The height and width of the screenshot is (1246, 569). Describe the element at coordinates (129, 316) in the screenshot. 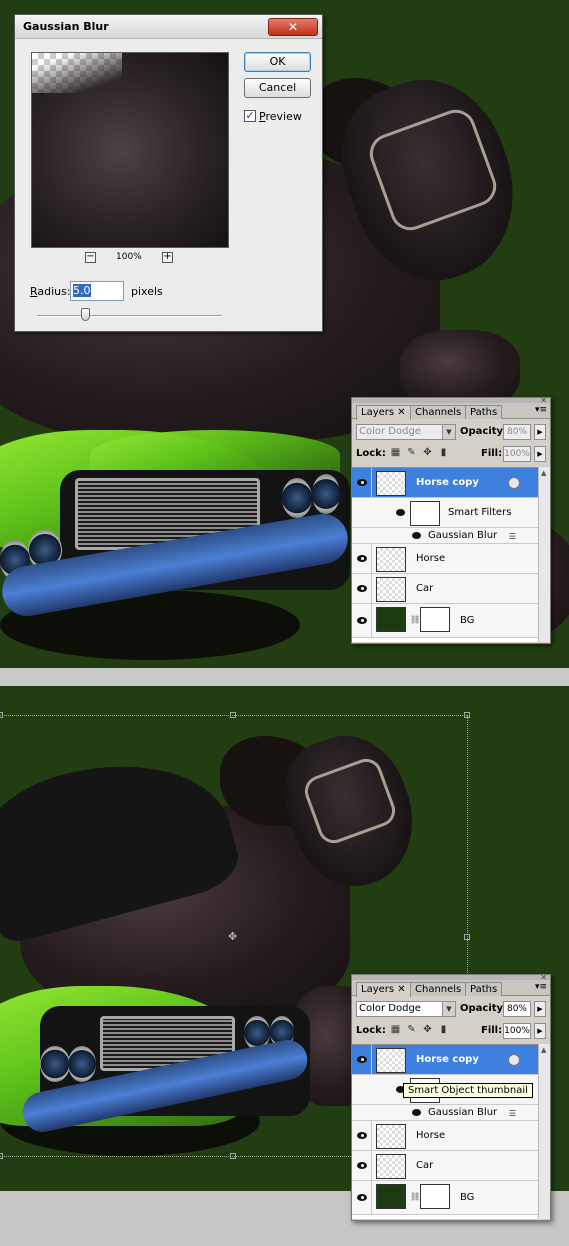

I see `radius-slider-track` at that location.